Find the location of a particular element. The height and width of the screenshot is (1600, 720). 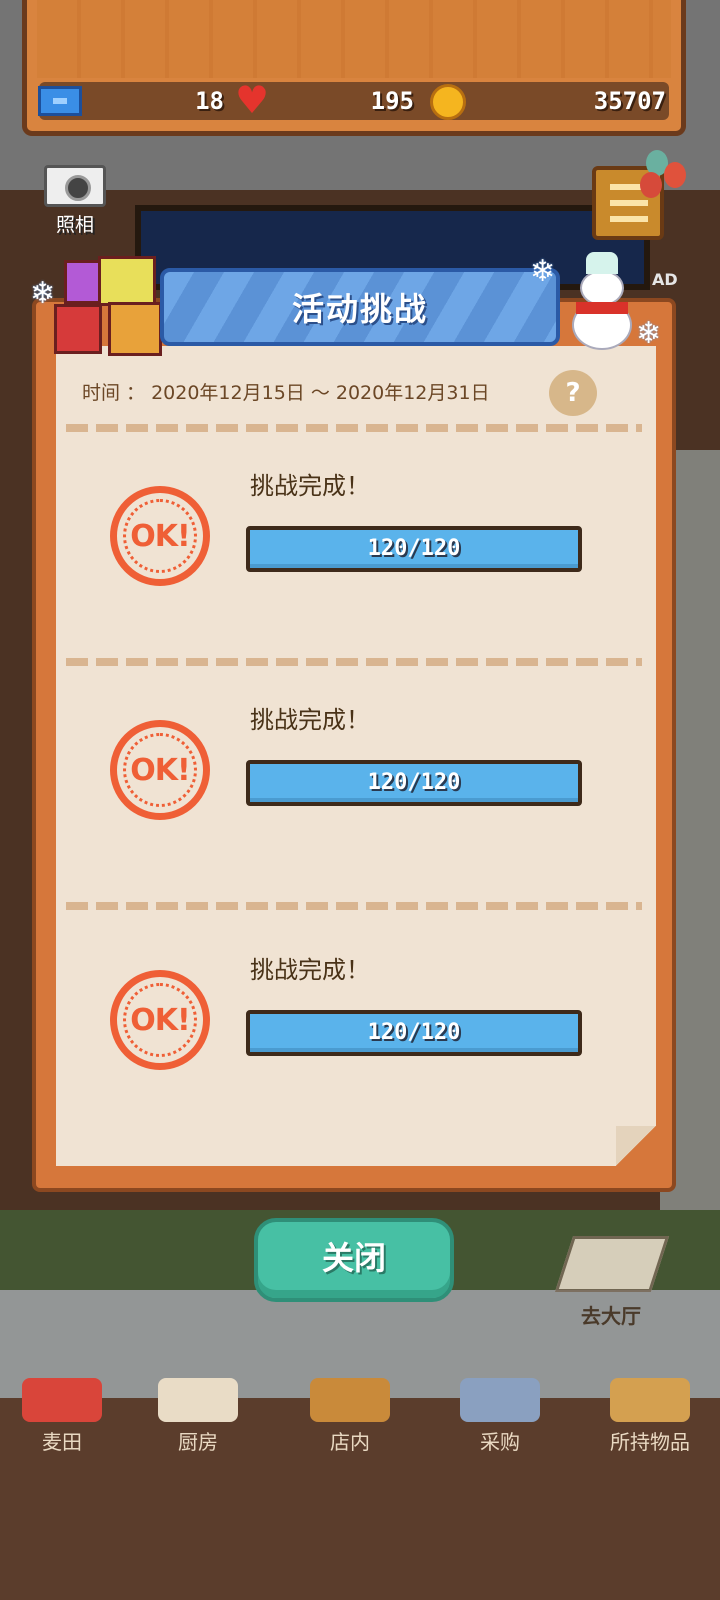

wheat-field-icon is located at coordinates (62, 1400).